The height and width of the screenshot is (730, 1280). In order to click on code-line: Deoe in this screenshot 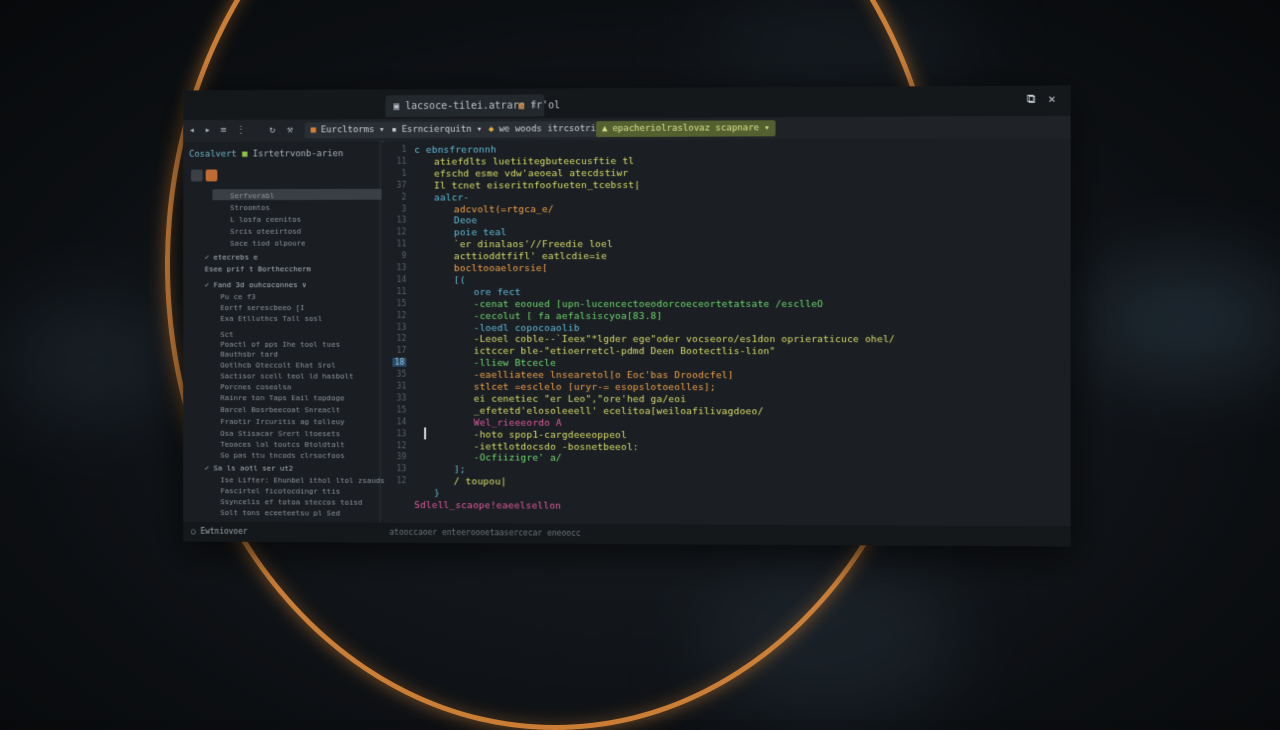, I will do `click(465, 221)`.